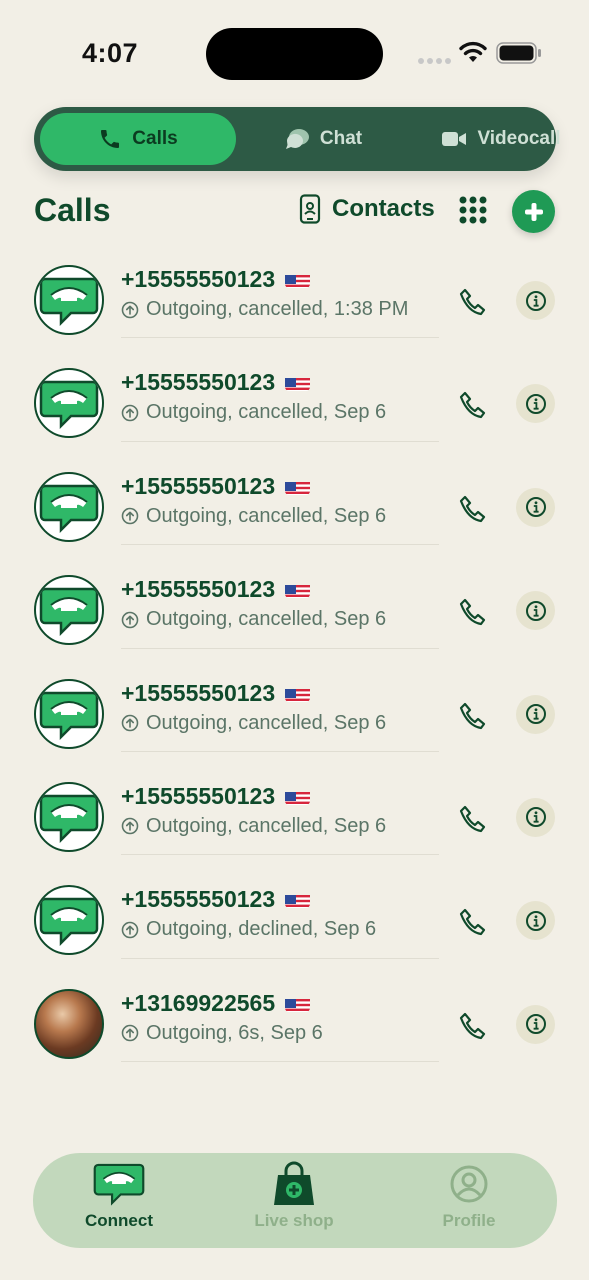  Describe the element at coordinates (69, 1023) in the screenshot. I see `contact-photo-avatar` at that location.